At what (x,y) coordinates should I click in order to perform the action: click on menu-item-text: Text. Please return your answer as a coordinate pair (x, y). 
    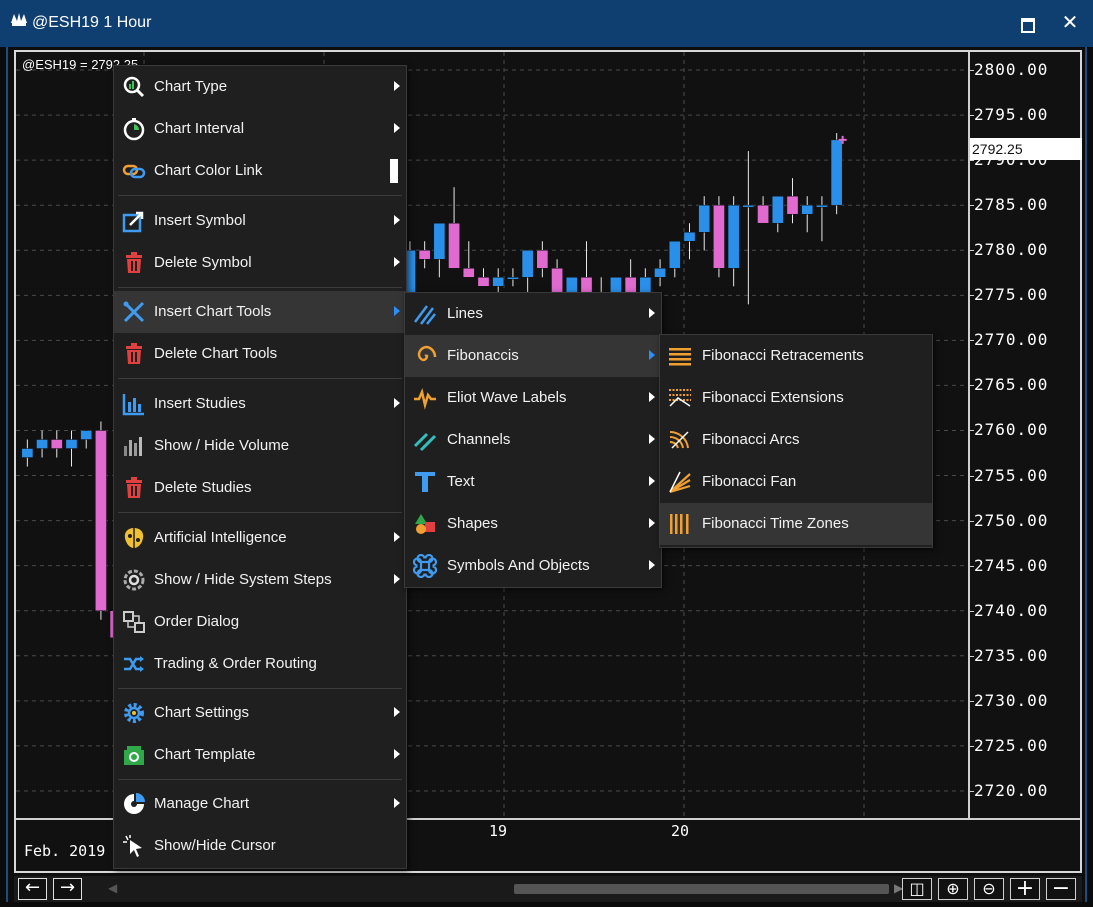
    Looking at the image, I should click on (533, 482).